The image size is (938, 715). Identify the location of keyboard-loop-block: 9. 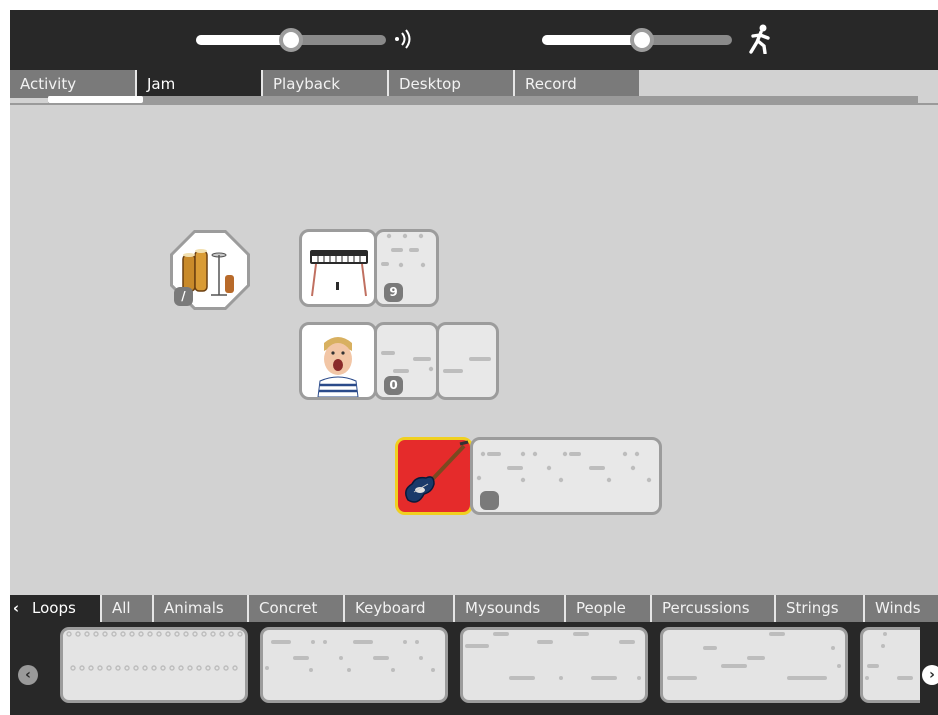
(406, 268).